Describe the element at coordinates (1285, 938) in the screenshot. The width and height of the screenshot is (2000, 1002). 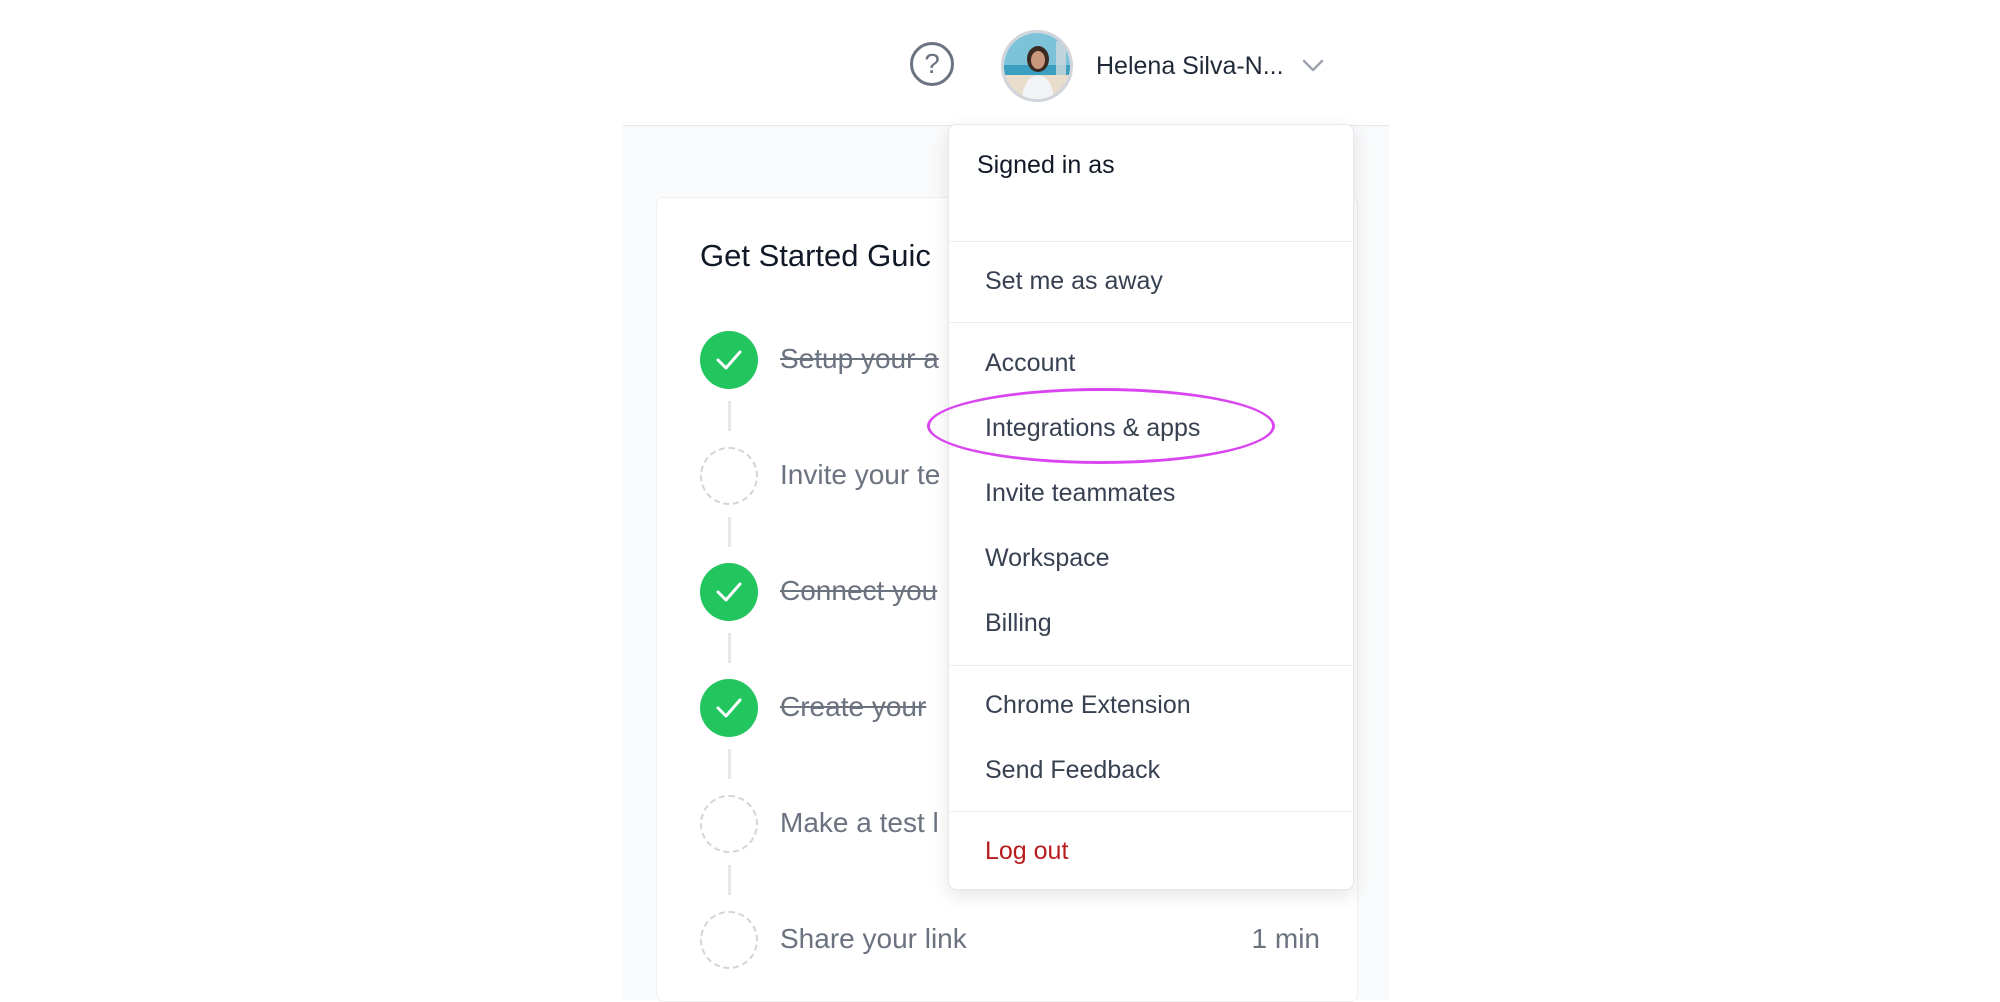
I see `step-duration: 1 min` at that location.